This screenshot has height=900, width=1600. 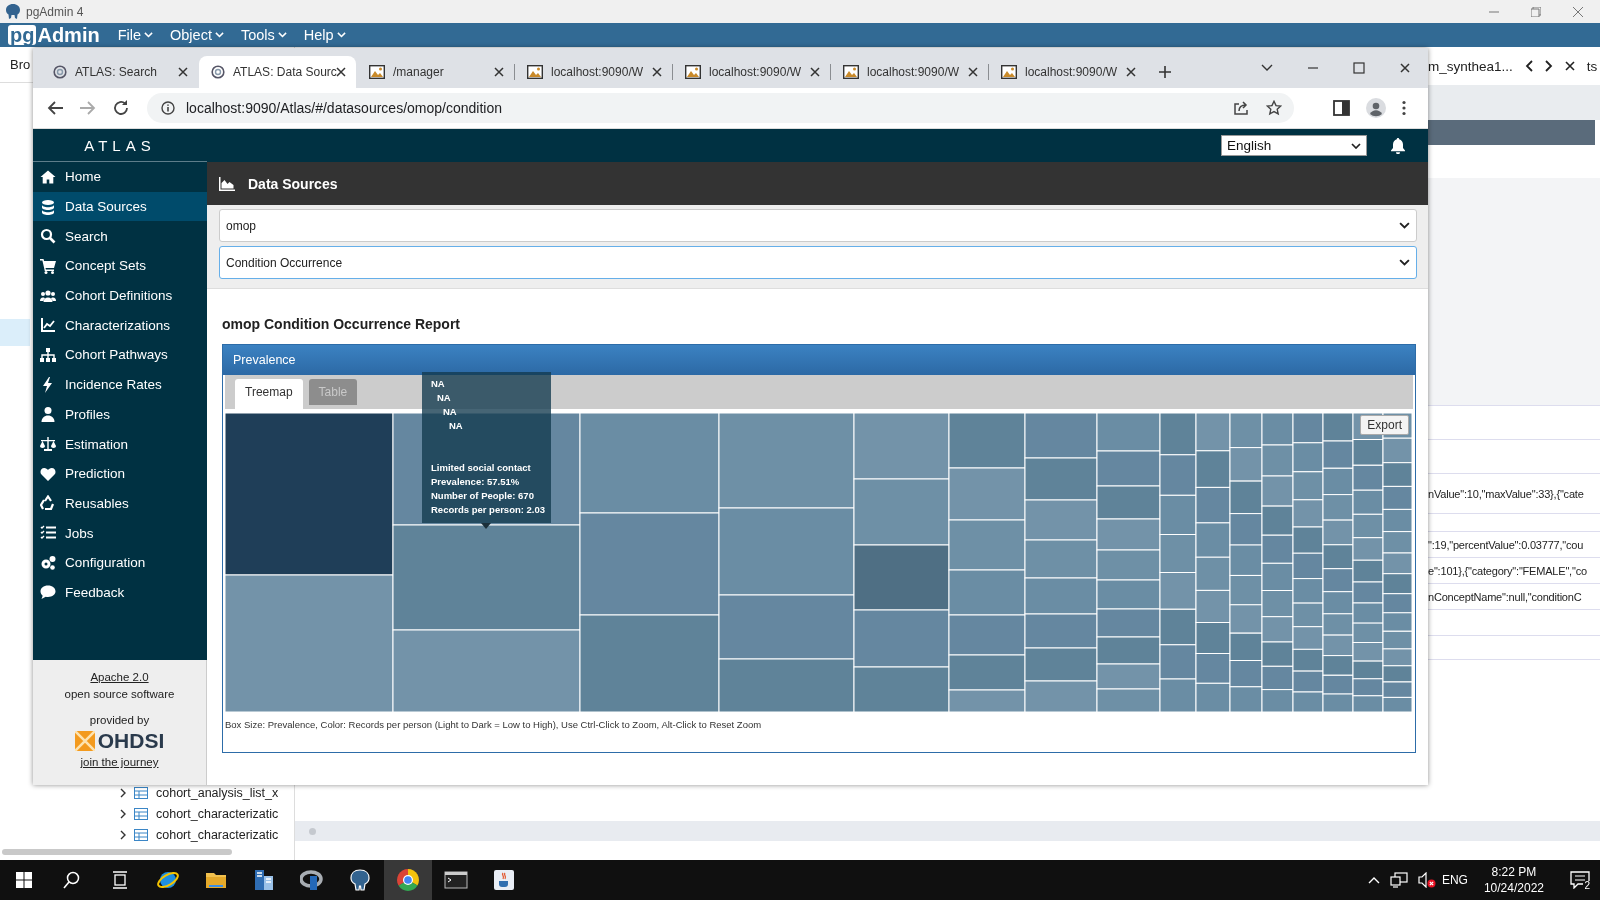 What do you see at coordinates (269, 394) in the screenshot?
I see `view-tab: Treemap` at bounding box center [269, 394].